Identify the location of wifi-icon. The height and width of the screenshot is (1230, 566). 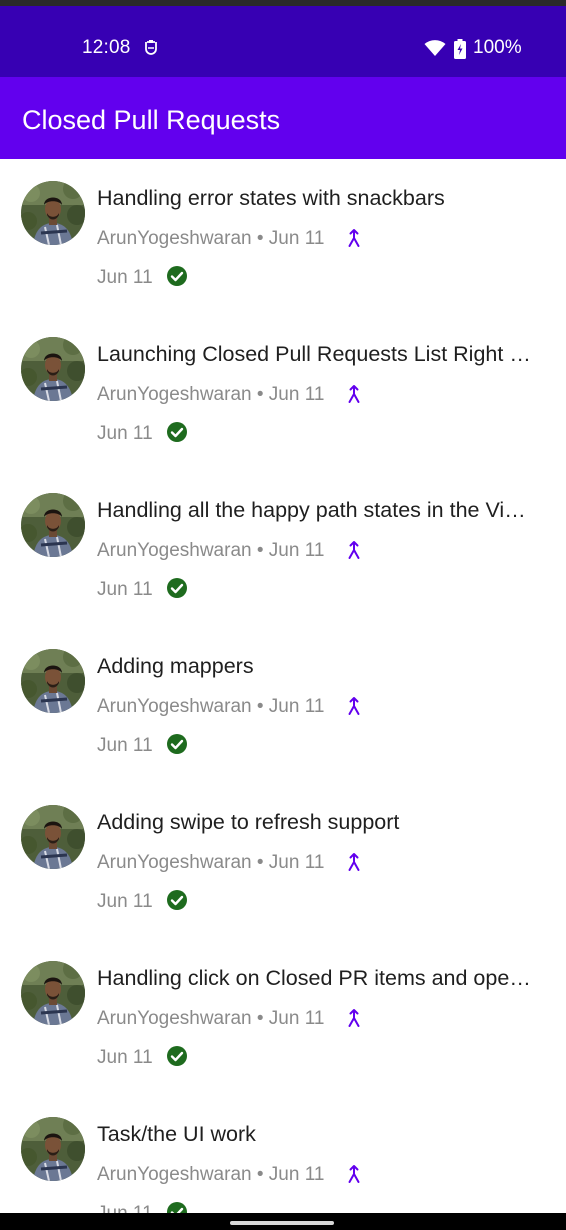
(435, 48).